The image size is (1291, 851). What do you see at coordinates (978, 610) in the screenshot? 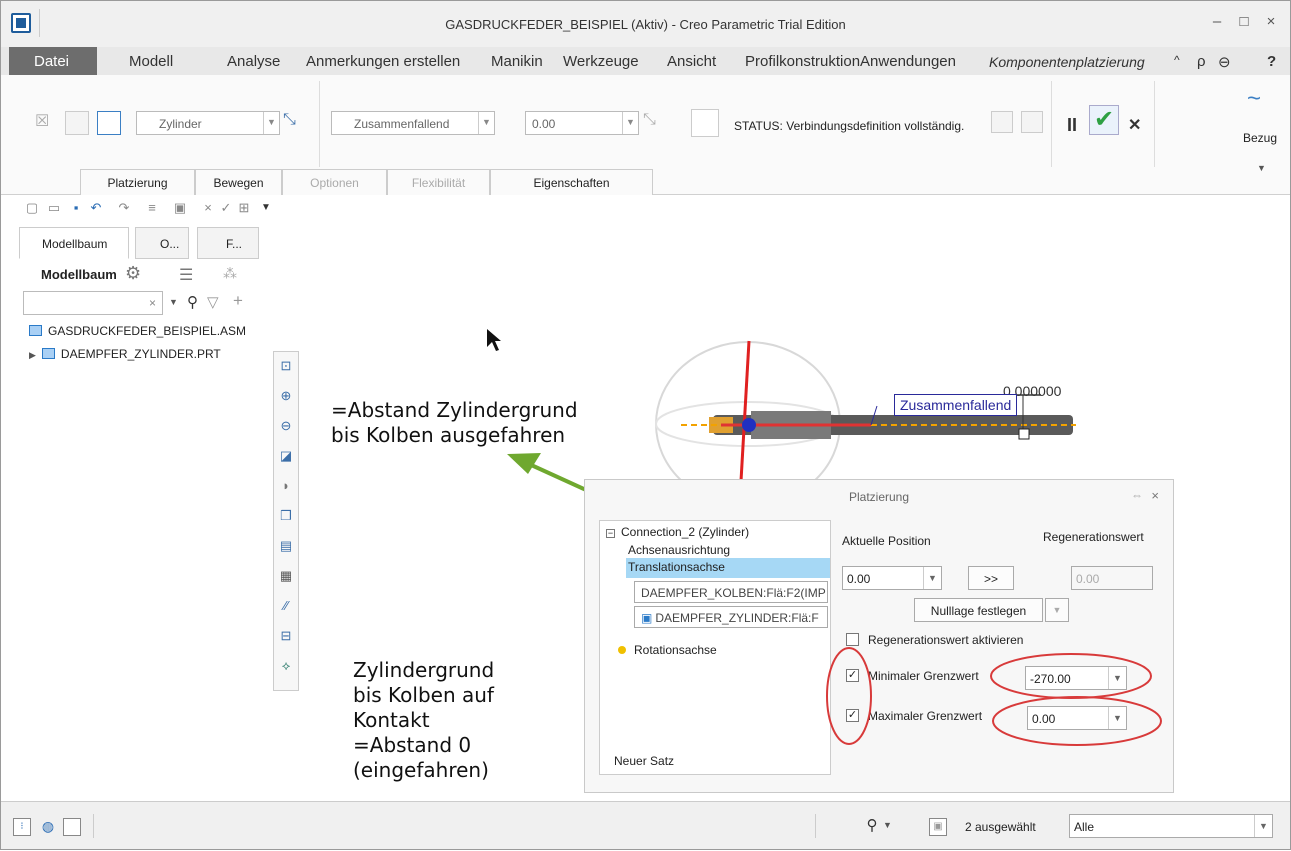
I see `set-zero-button: Nulllage festlegen` at bounding box center [978, 610].